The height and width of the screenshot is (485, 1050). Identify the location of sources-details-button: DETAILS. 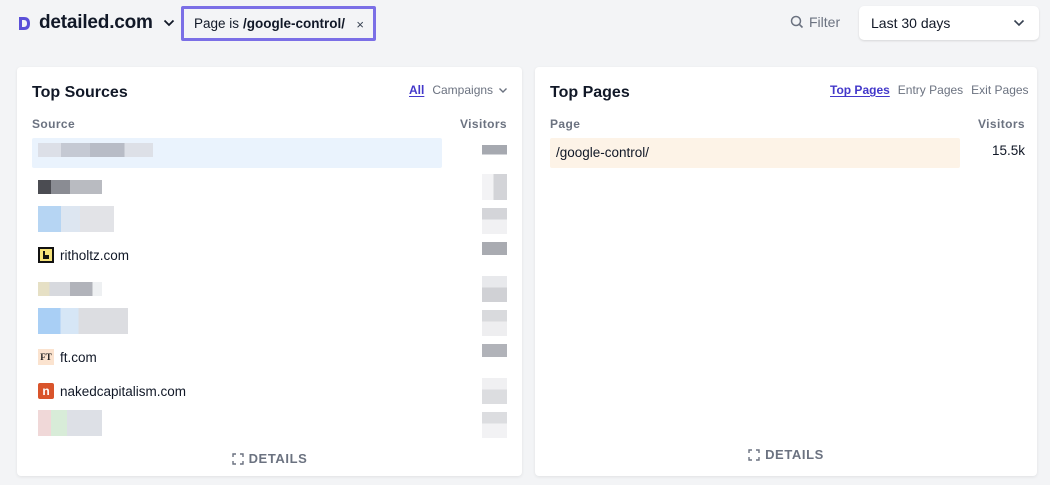
(269, 458).